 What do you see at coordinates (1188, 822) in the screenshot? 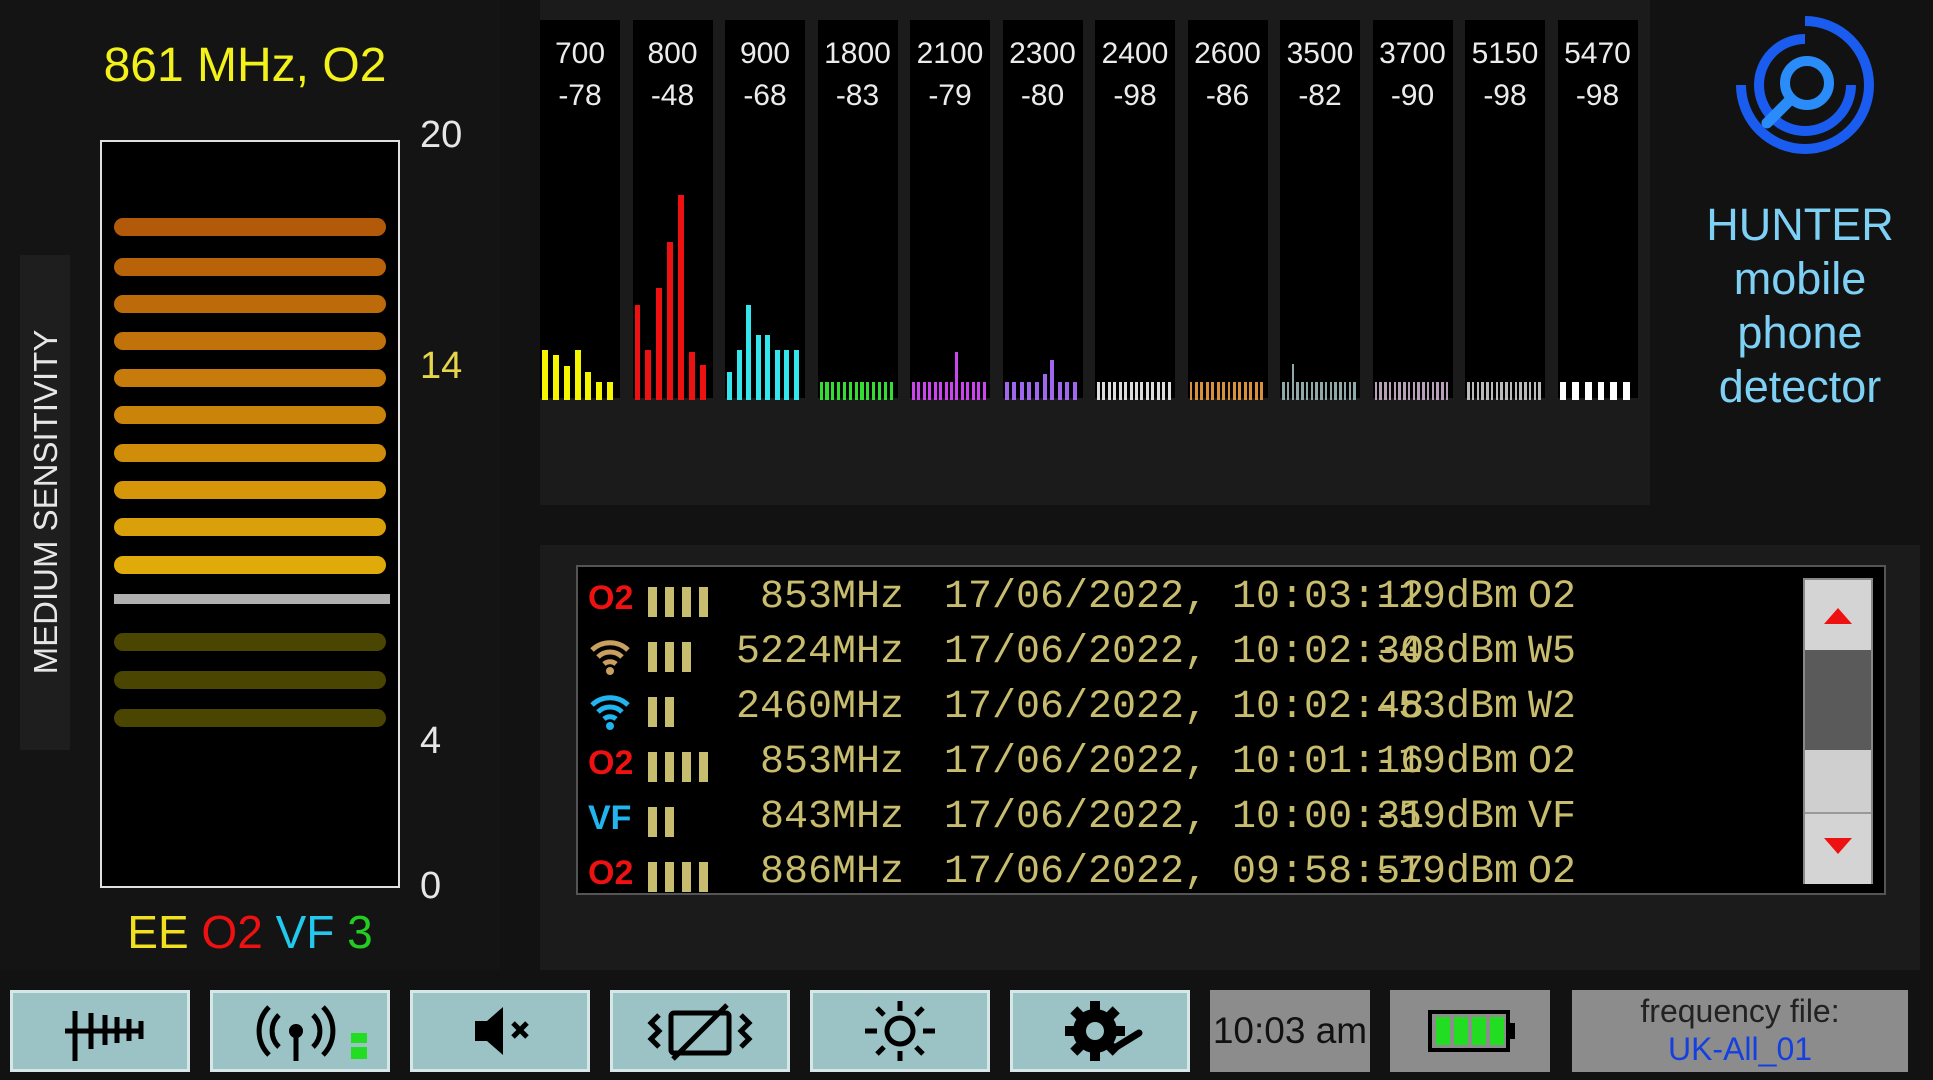
I see `log-row: VF 843MHz 17/06/2022, 10:00:31 -59dBm VF` at bounding box center [1188, 822].